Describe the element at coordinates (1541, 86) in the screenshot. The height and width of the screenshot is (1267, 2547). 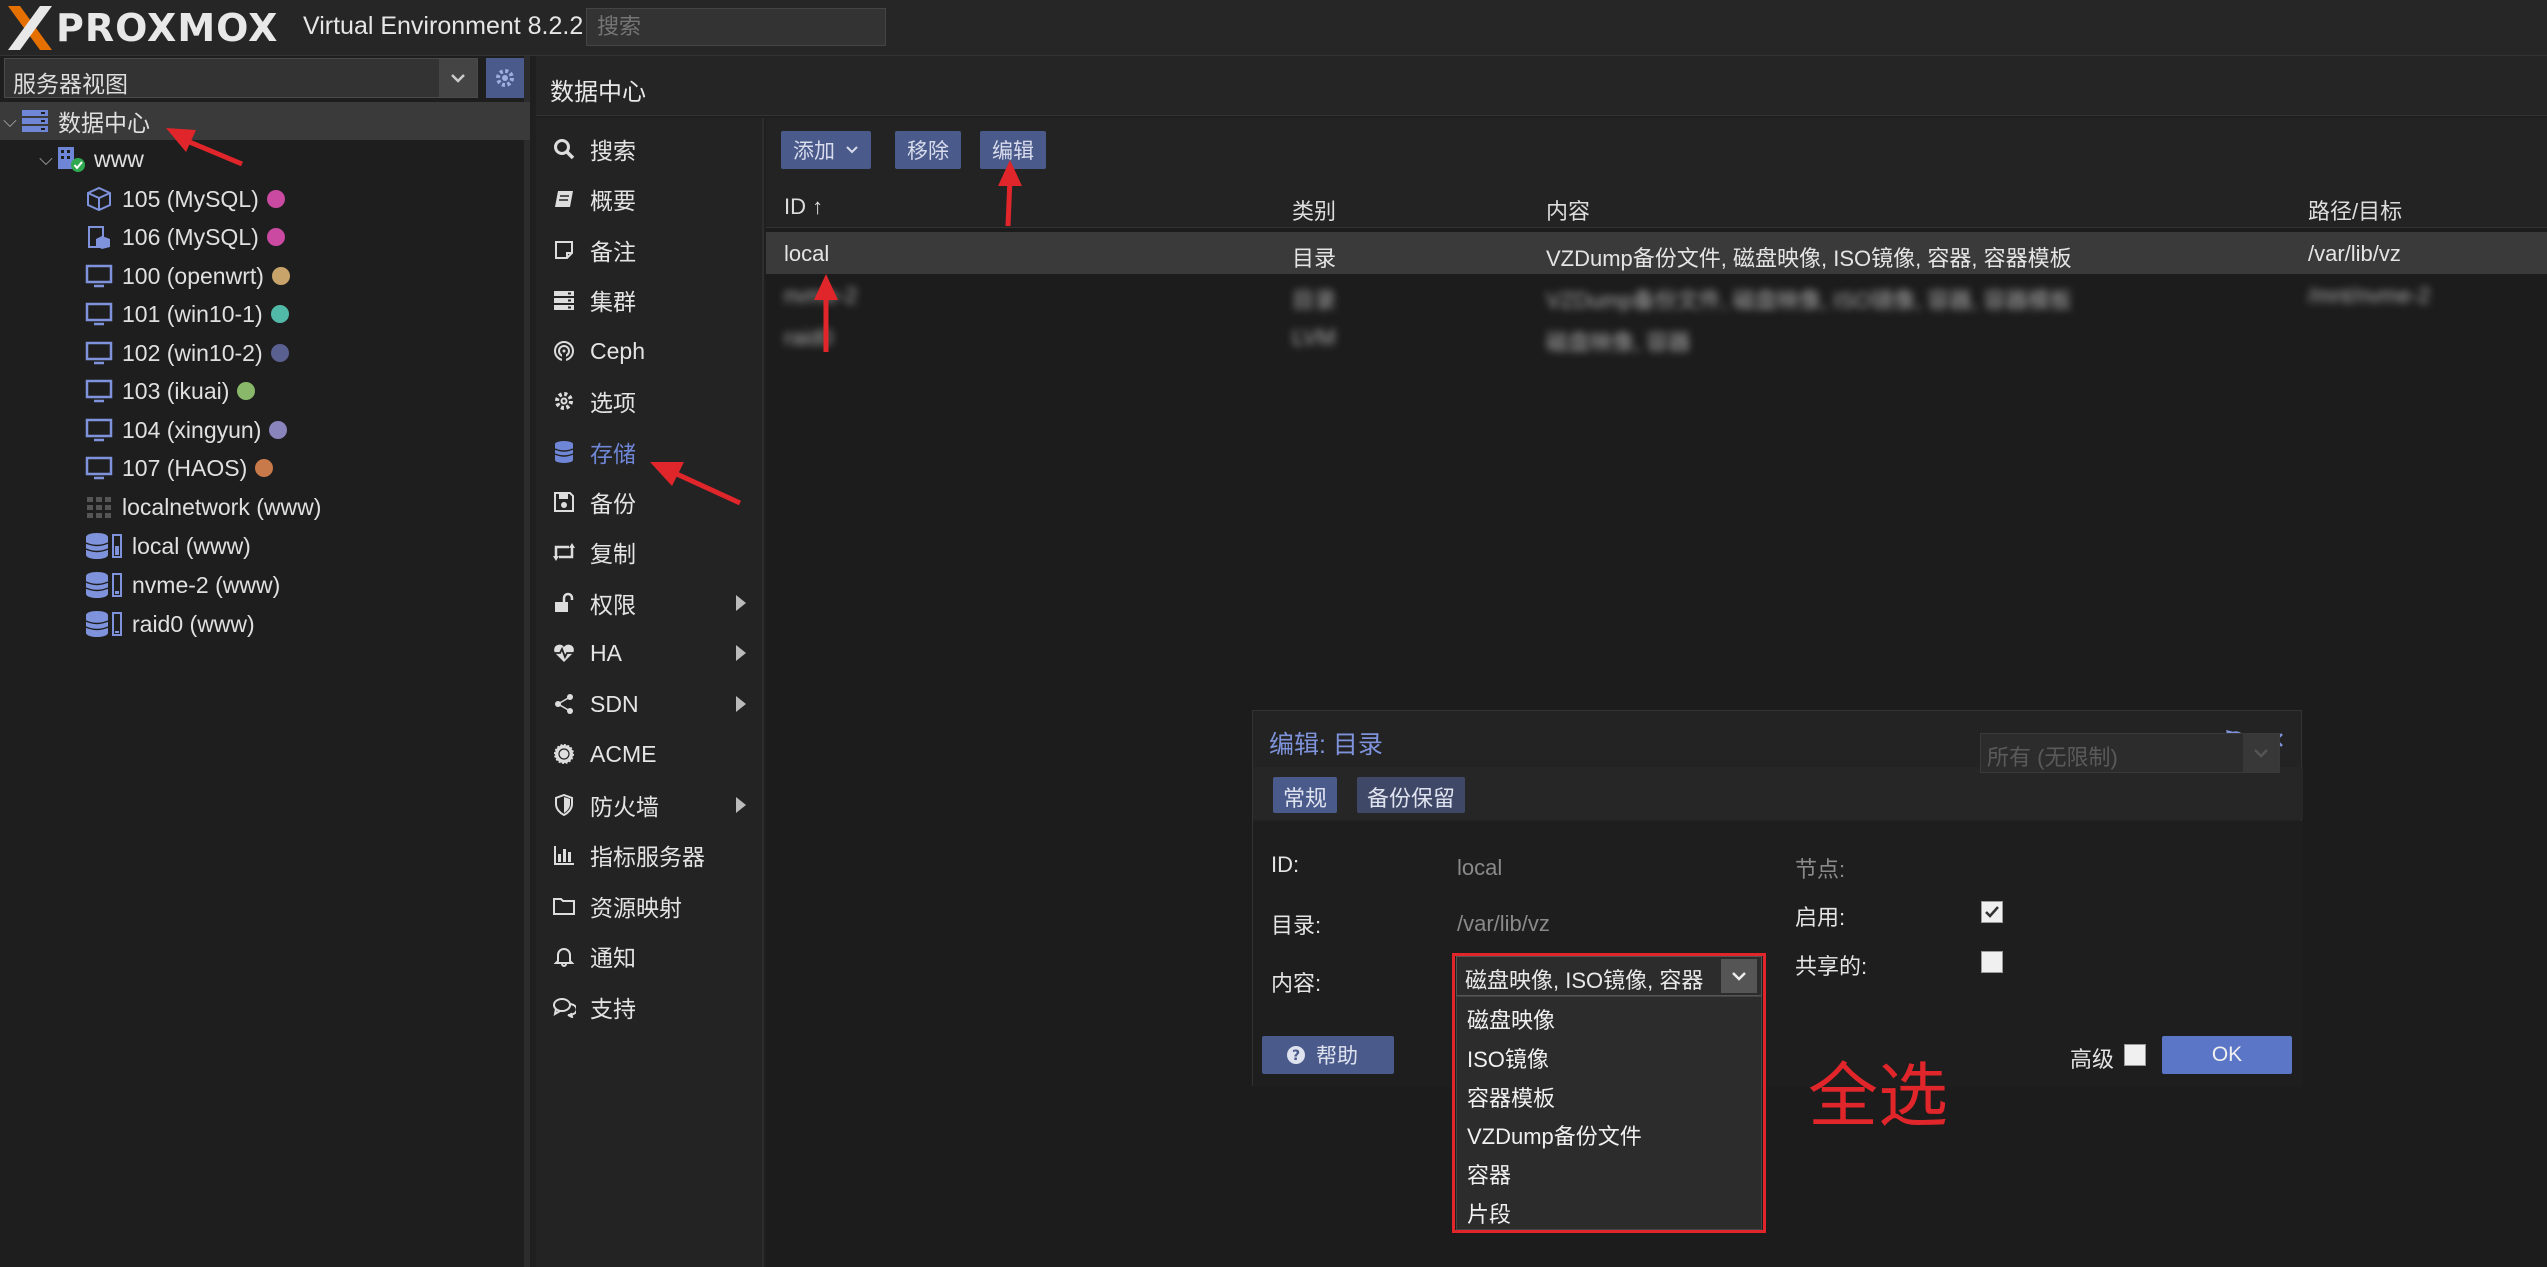
I see `content-header: 数据中心` at that location.